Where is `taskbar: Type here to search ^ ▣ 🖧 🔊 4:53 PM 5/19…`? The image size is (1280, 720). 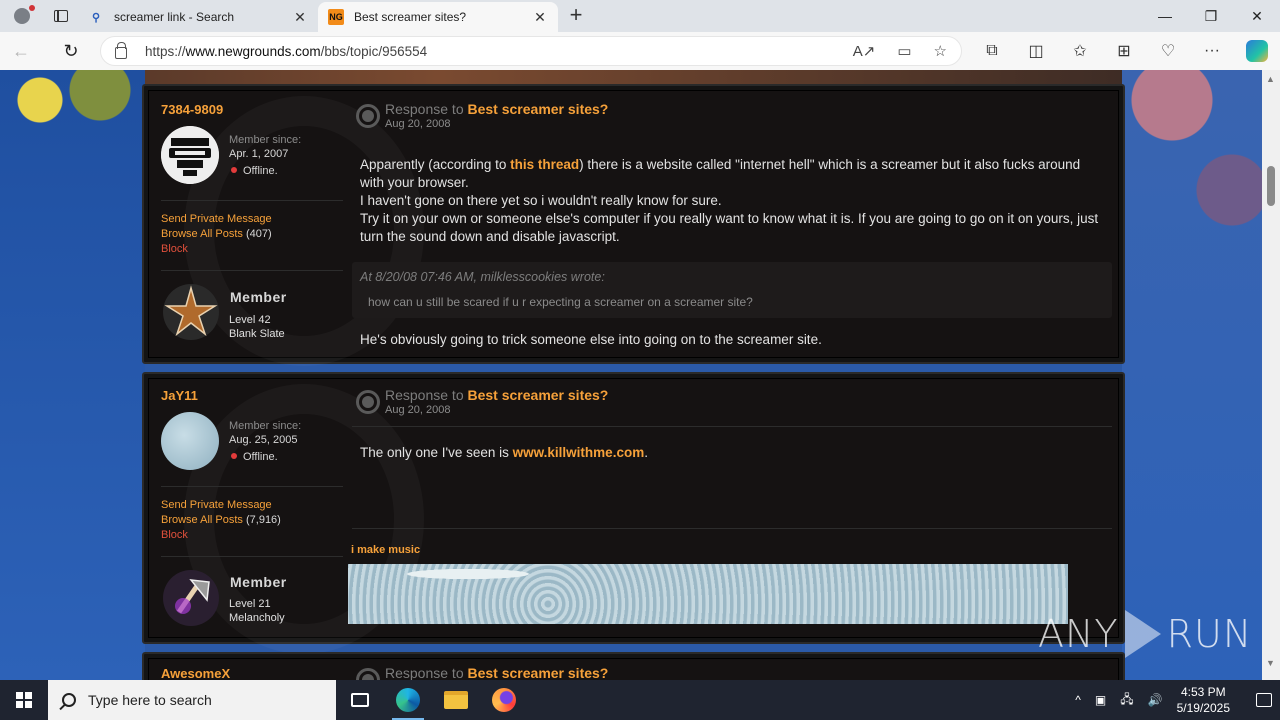
taskbar: Type here to search ^ ▣ 🖧 🔊 4:53 PM 5/19… is located at coordinates (640, 700).